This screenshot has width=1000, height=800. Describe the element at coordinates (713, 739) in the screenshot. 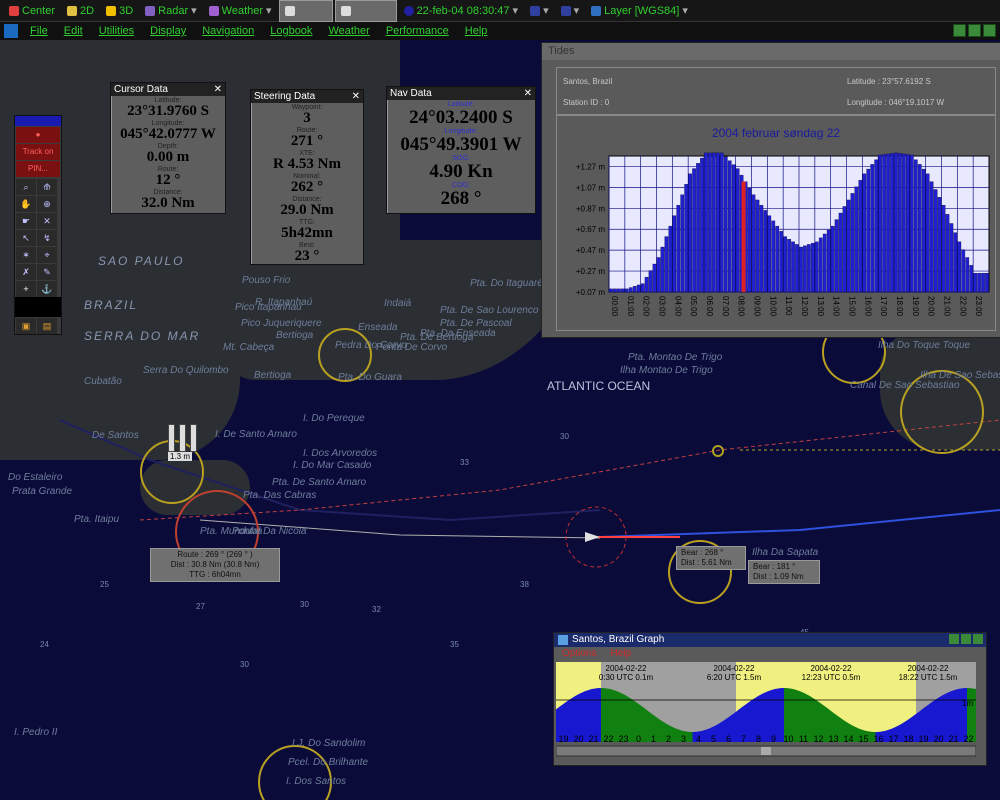

I see `hour-label: 5` at that location.